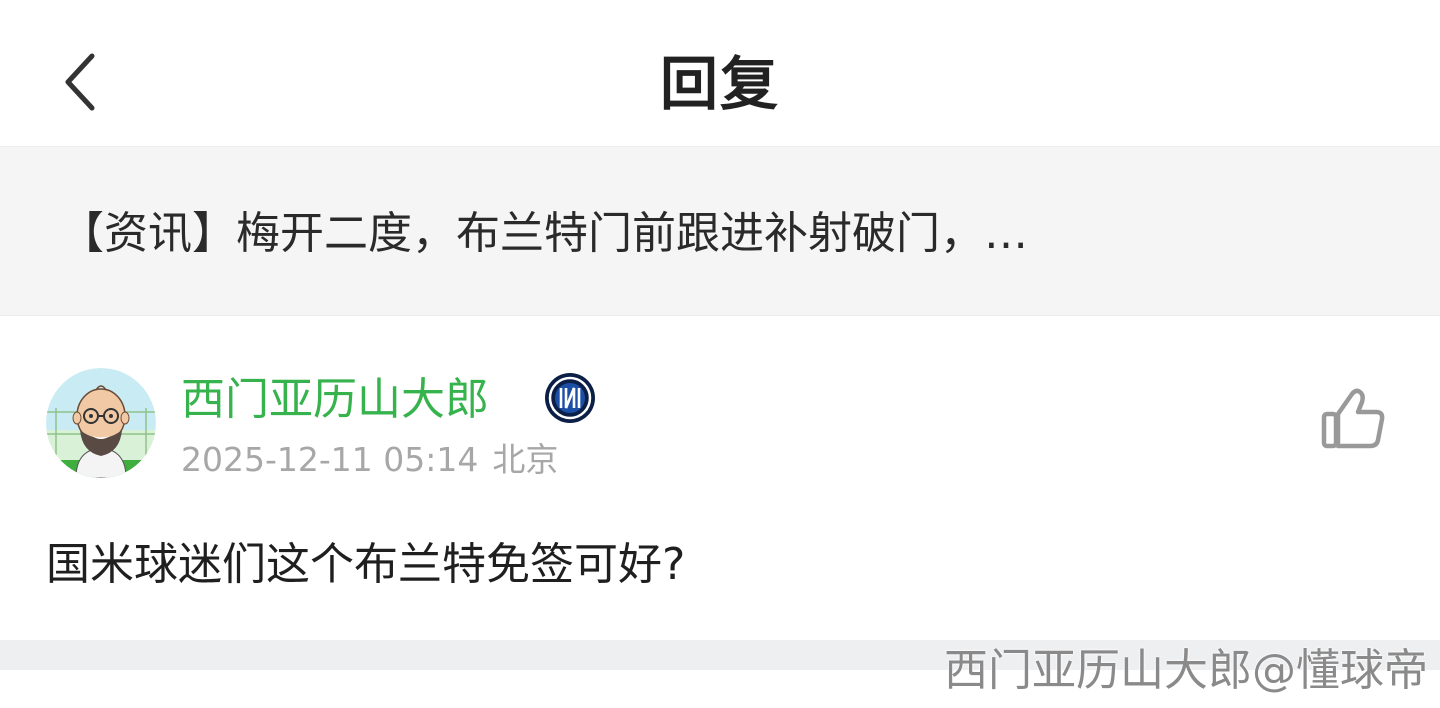 This screenshot has height=708, width=1440. I want to click on comment-meta: 2025-12-11 05:14 北京, so click(369, 460).